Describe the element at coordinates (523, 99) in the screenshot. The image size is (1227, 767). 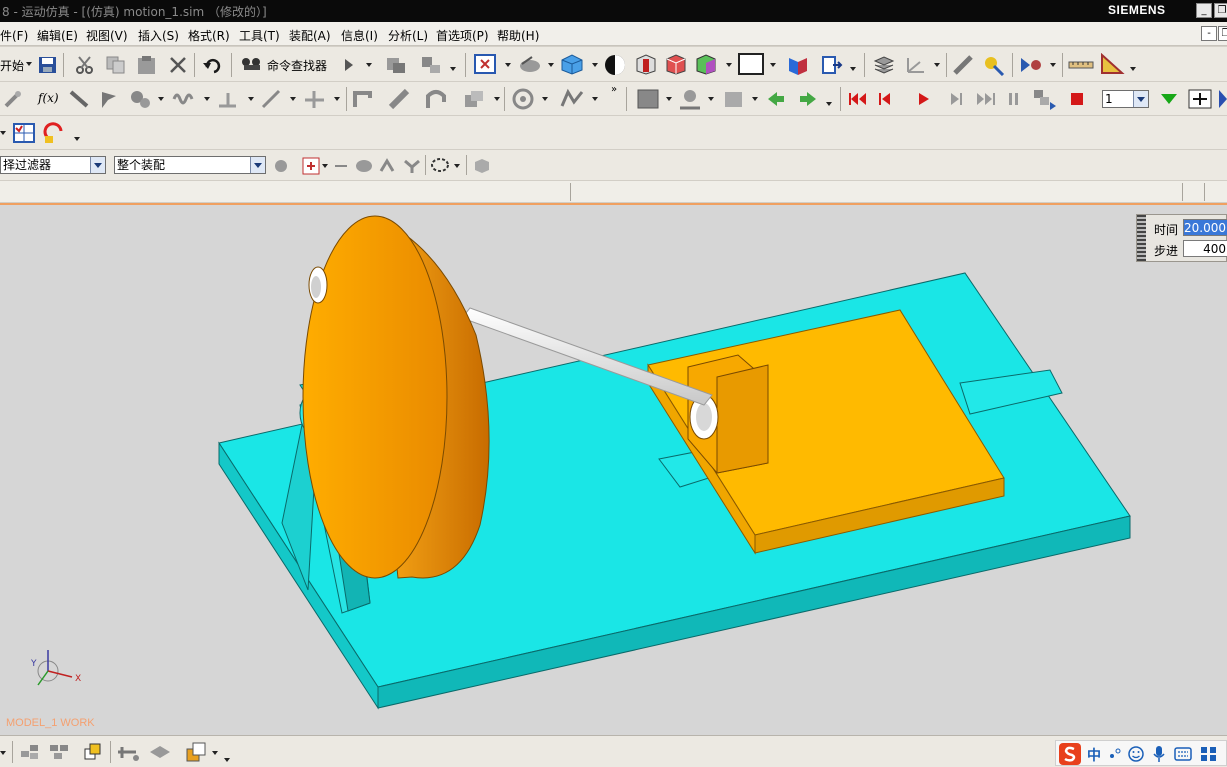
I see `solver-icon` at that location.